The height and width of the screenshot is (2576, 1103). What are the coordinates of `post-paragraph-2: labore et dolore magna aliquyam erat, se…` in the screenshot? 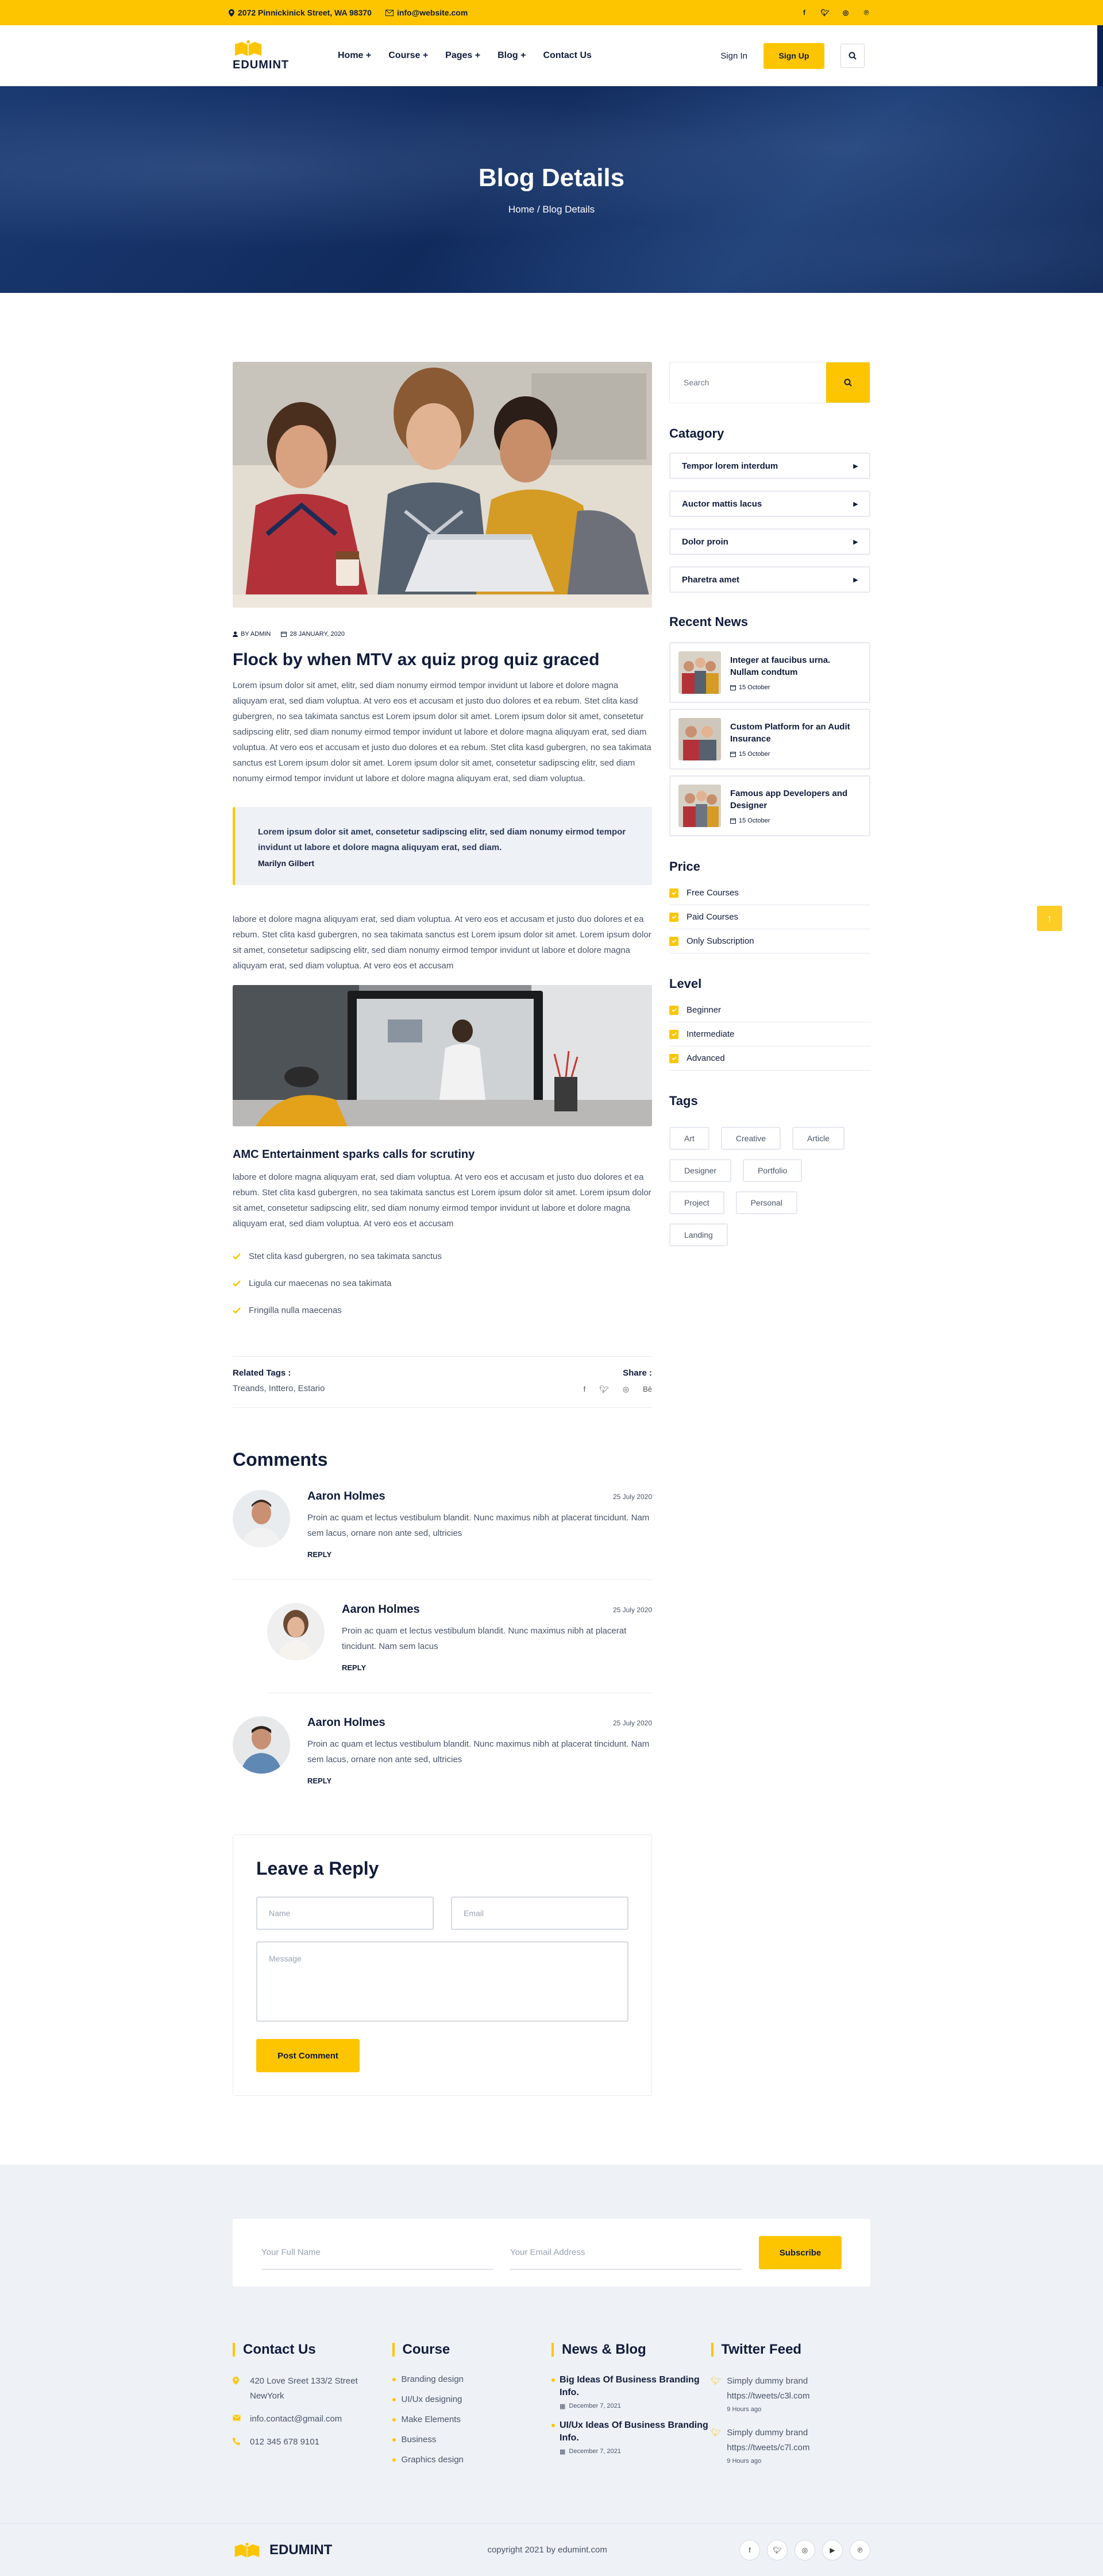 It's located at (442, 942).